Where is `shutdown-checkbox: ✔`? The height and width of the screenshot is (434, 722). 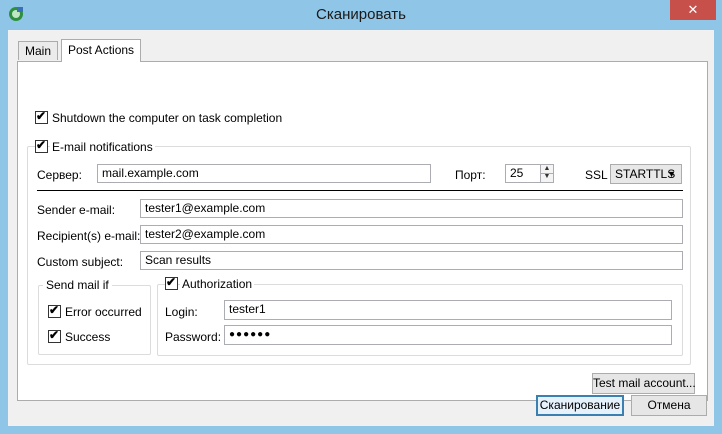 shutdown-checkbox: ✔ is located at coordinates (41, 116).